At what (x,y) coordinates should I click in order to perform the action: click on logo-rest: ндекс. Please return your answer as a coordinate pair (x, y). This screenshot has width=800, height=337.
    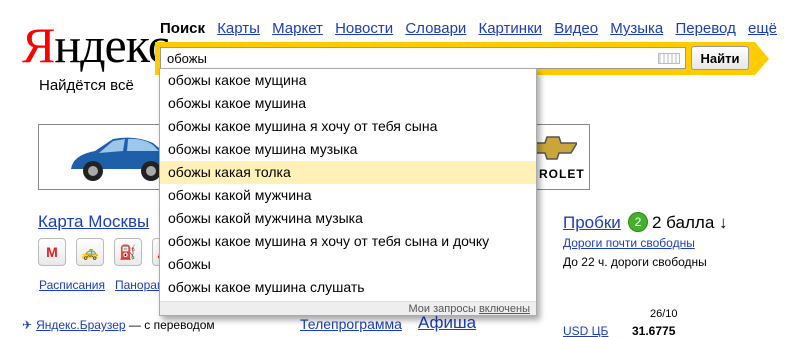
    Looking at the image, I should click on (112, 45).